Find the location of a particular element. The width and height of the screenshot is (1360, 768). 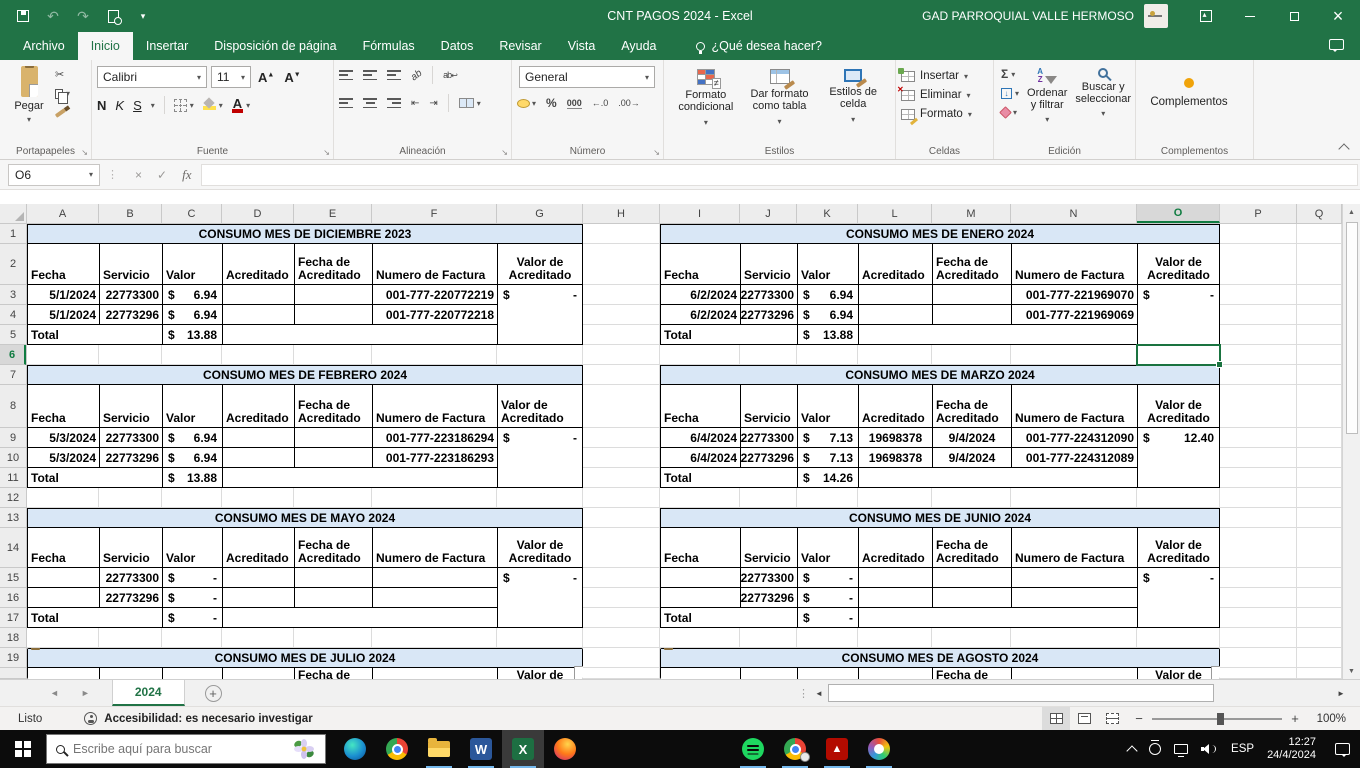

cell-valor: $7.13 is located at coordinates (828, 438).